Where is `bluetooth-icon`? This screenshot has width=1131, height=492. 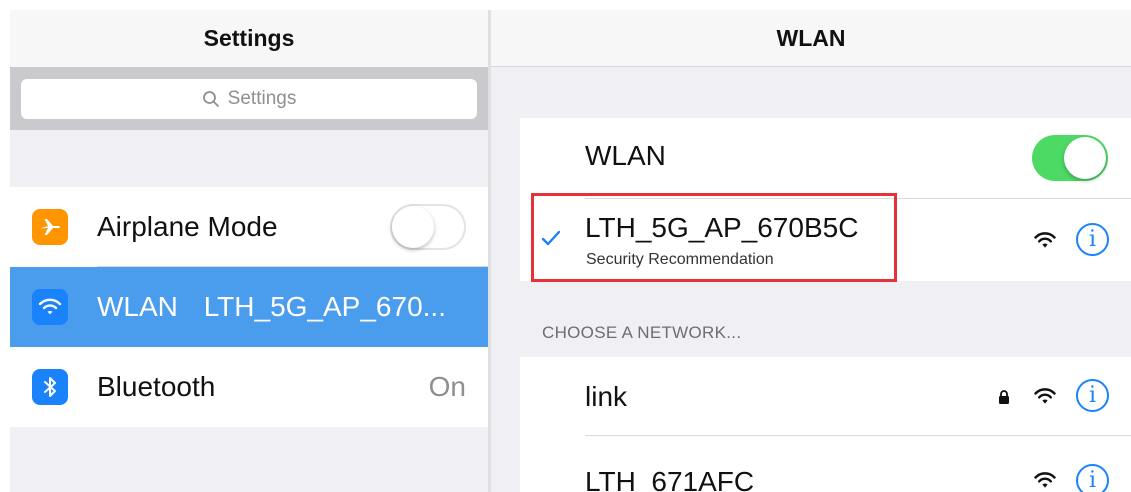
bluetooth-icon is located at coordinates (50, 387).